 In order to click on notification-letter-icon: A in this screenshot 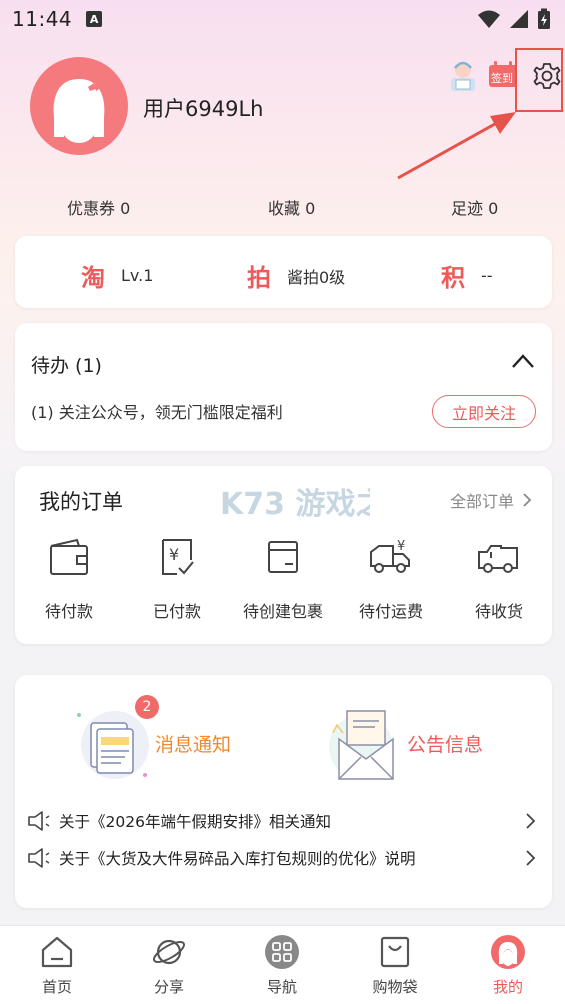, I will do `click(94, 19)`.